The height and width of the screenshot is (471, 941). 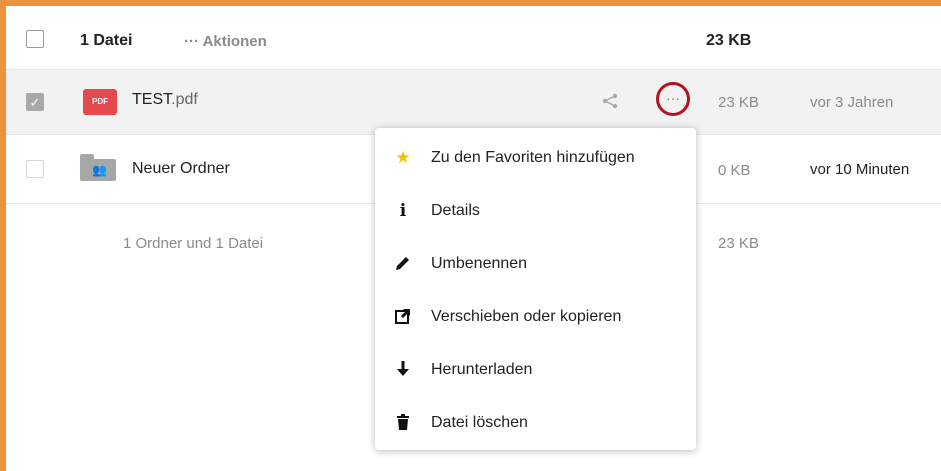 I want to click on menu-item-label: Details, so click(x=455, y=210).